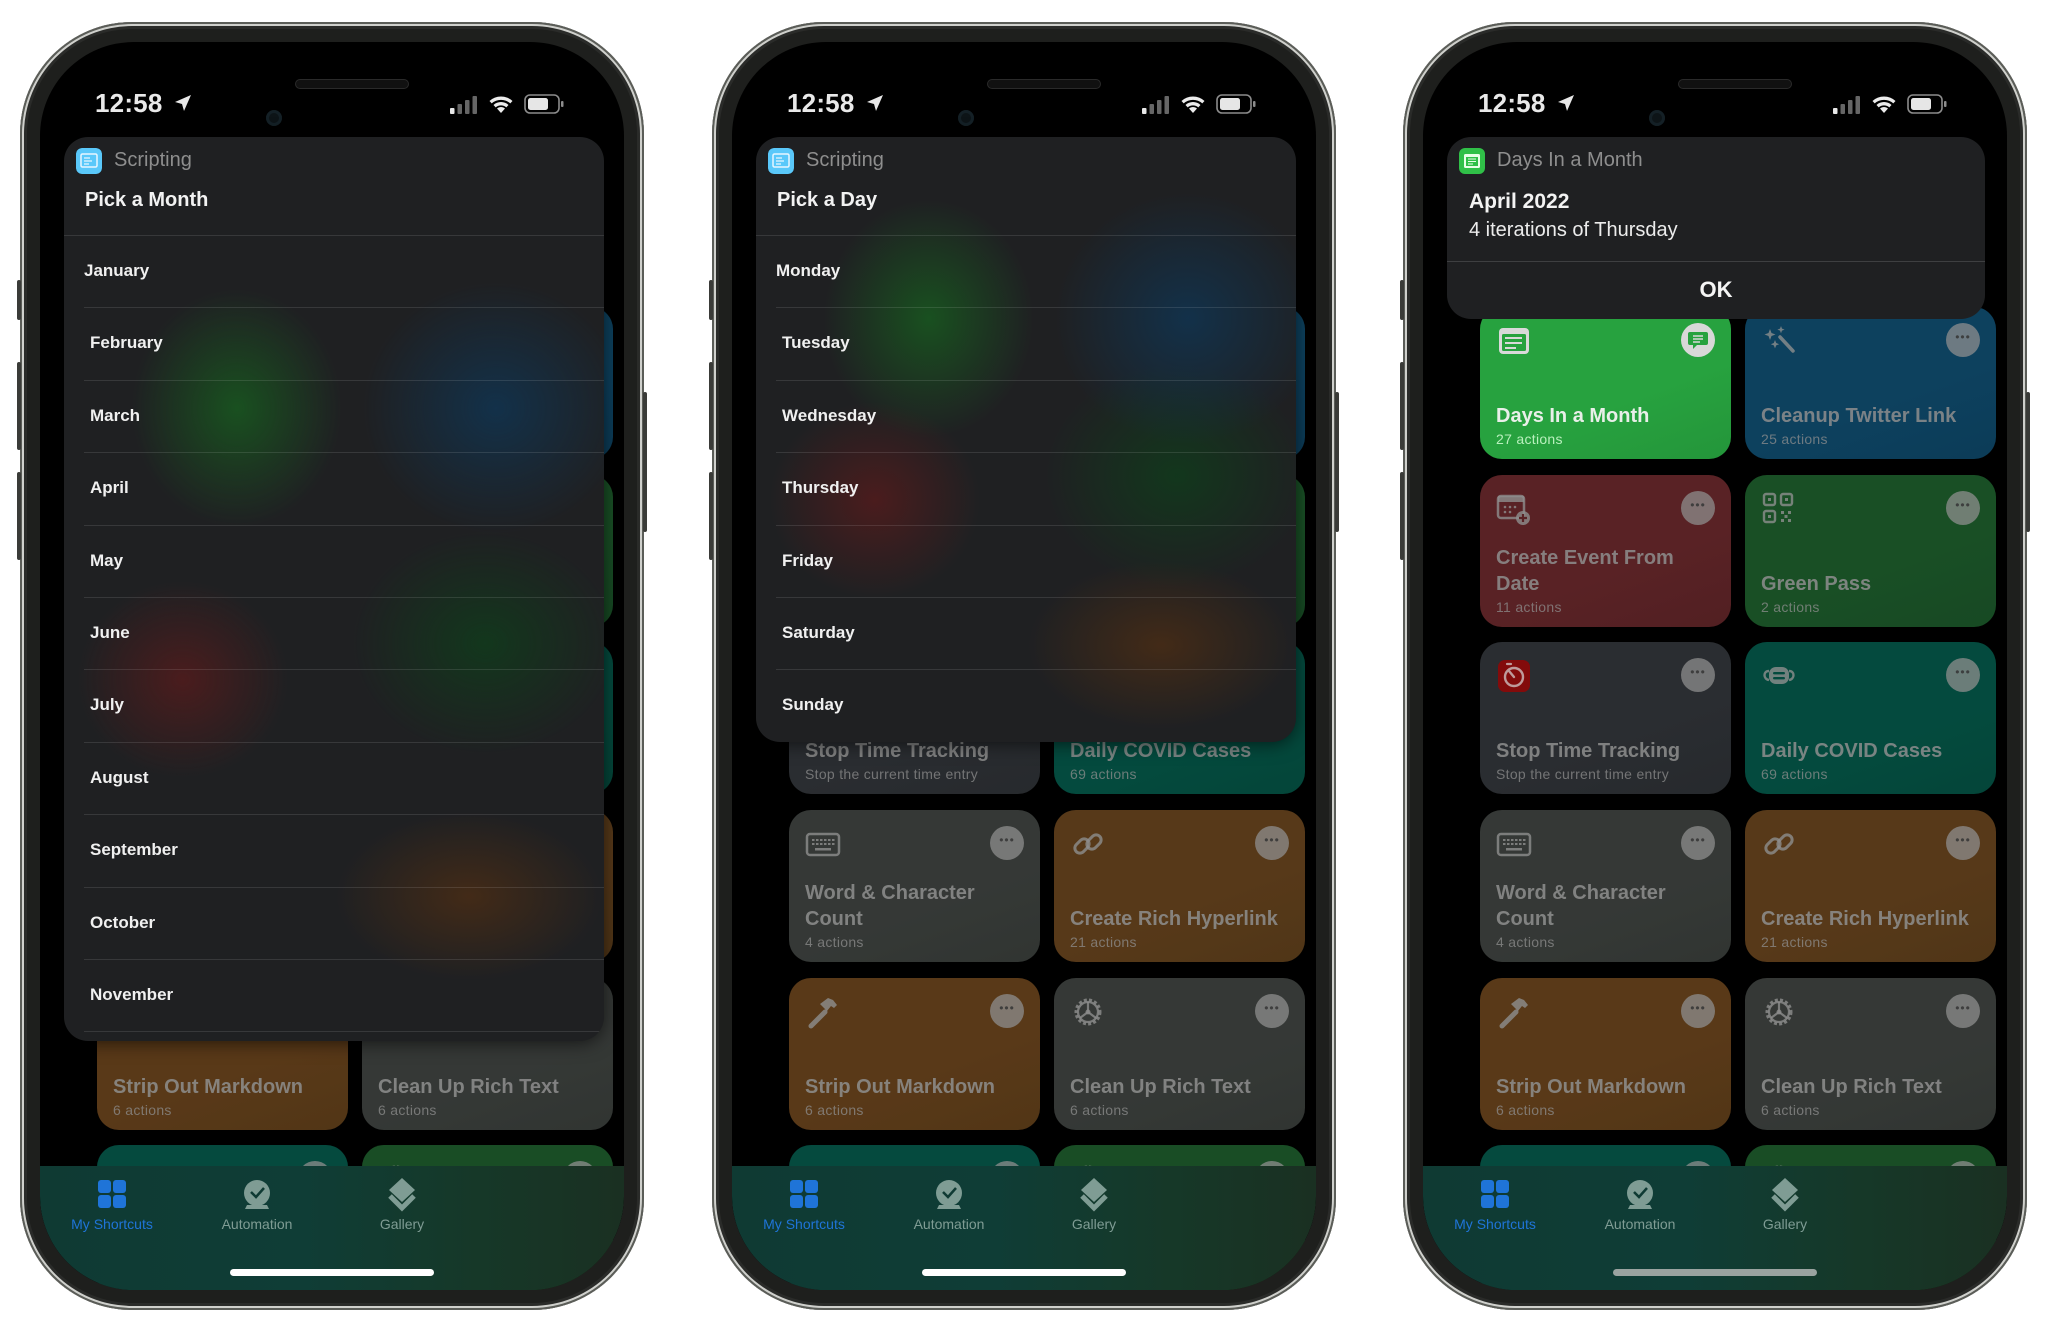 Image resolution: width=2048 pixels, height=1330 pixels. Describe the element at coordinates (1570, 160) in the screenshot. I see `alert-app-name: Days In a Month` at that location.